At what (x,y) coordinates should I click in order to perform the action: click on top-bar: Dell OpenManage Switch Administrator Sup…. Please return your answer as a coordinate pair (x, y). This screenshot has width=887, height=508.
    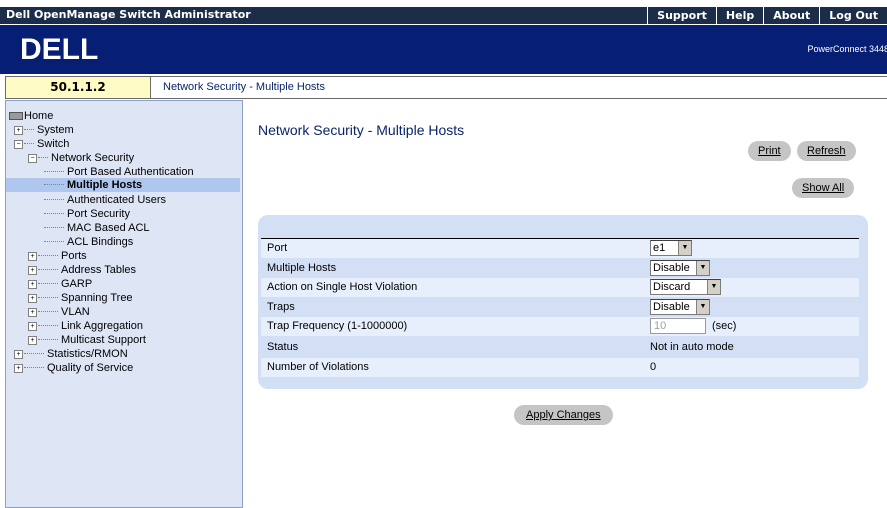
    Looking at the image, I should click on (443, 12).